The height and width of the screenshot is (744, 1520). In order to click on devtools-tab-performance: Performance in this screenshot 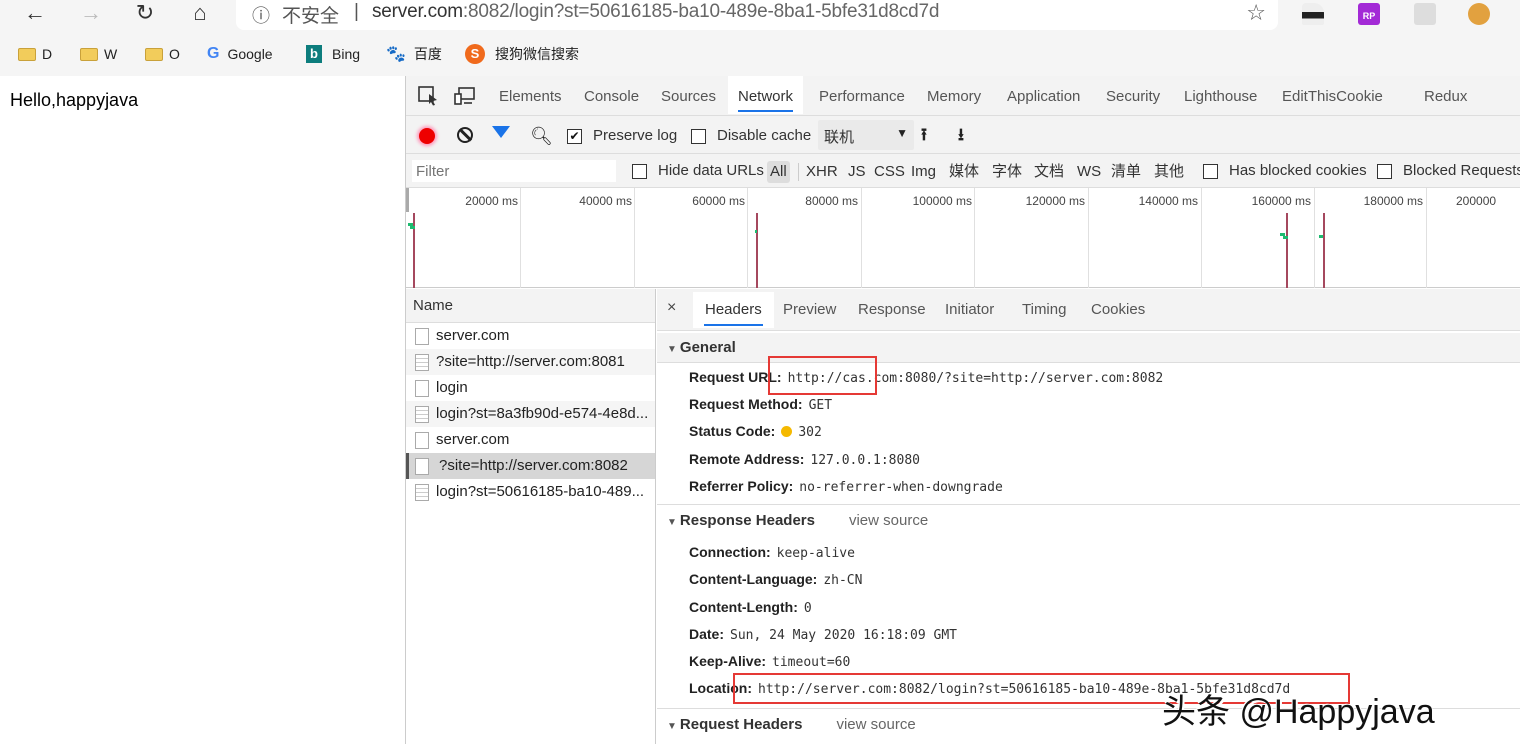, I will do `click(862, 95)`.